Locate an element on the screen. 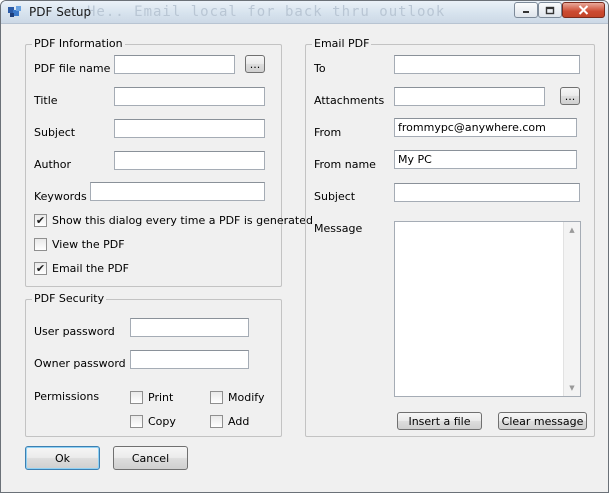 The width and height of the screenshot is (609, 493). minimize-button is located at coordinates (526, 10).